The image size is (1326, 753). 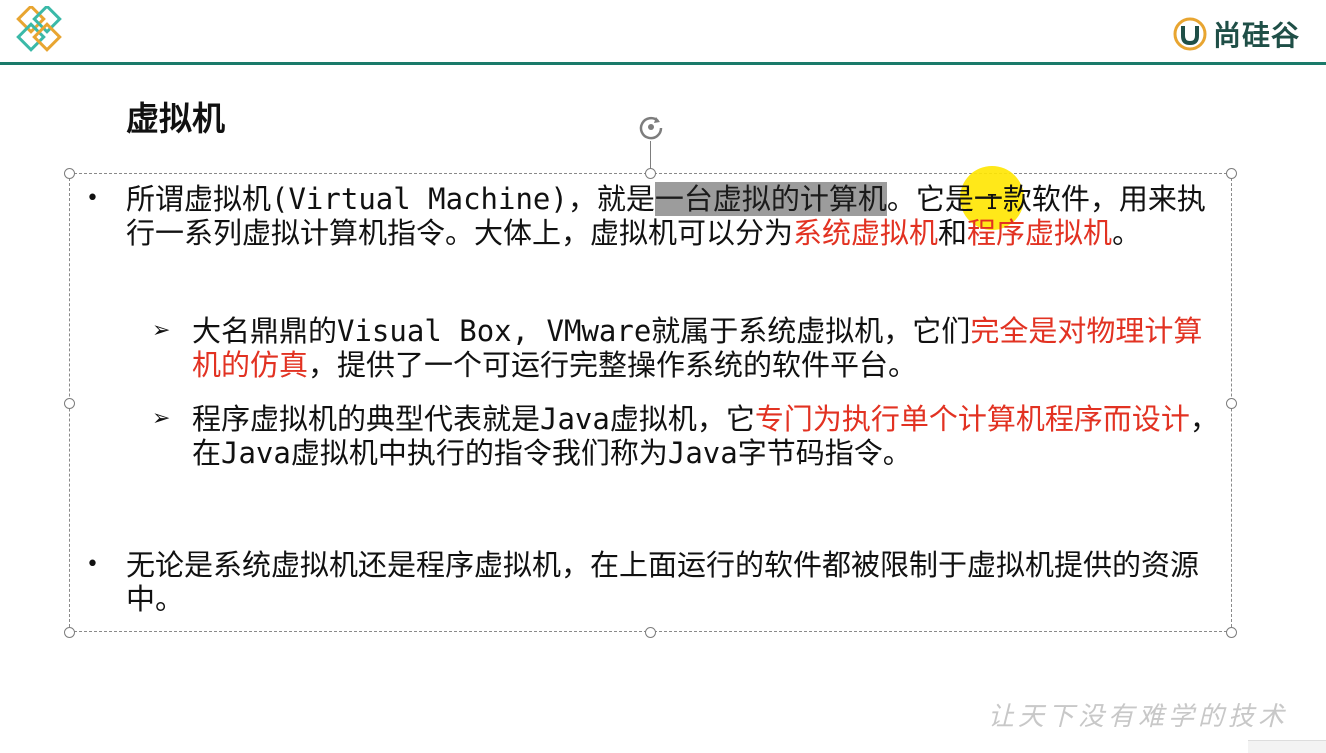 What do you see at coordinates (1137, 717) in the screenshot?
I see `footer-slogan: 让天下没有难学的技术` at bounding box center [1137, 717].